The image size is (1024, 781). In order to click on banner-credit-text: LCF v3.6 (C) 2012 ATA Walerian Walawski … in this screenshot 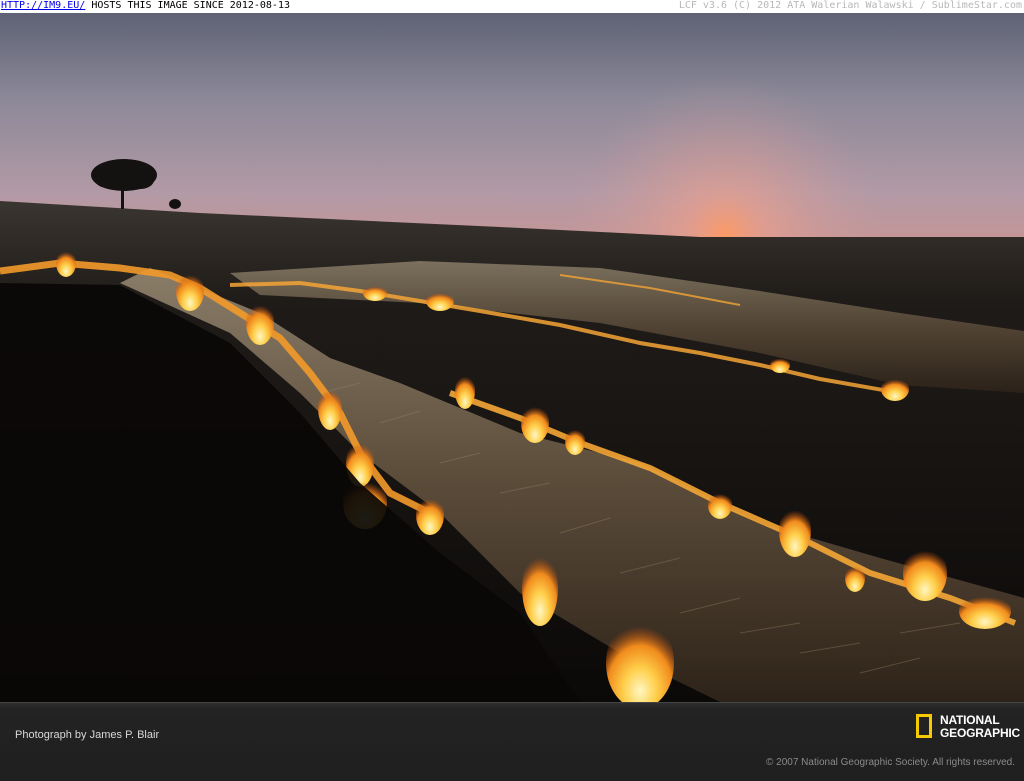, I will do `click(850, 5)`.